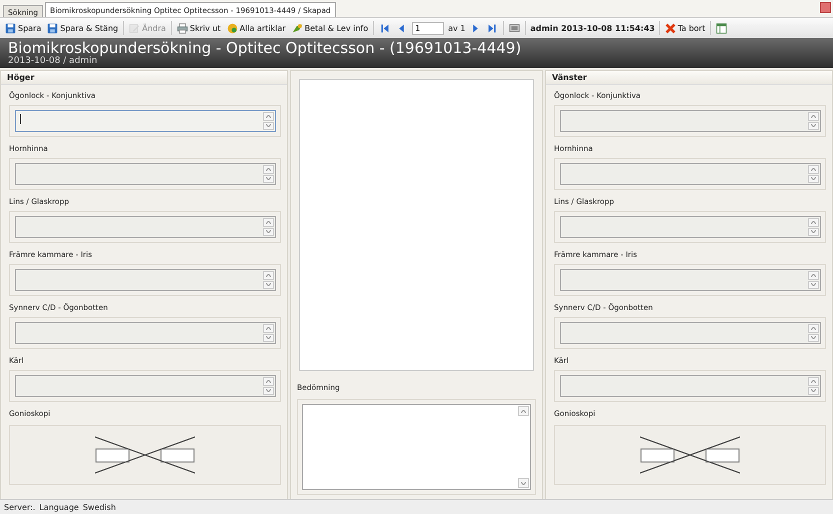  What do you see at coordinates (144, 78) in the screenshot?
I see `panel-title: Höger` at bounding box center [144, 78].